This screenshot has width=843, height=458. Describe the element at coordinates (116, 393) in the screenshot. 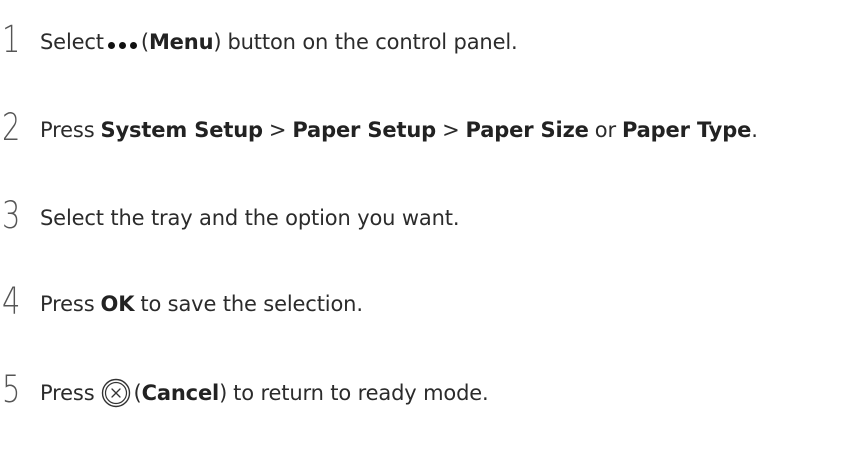

I see `cancel-circle-x-icon` at that location.